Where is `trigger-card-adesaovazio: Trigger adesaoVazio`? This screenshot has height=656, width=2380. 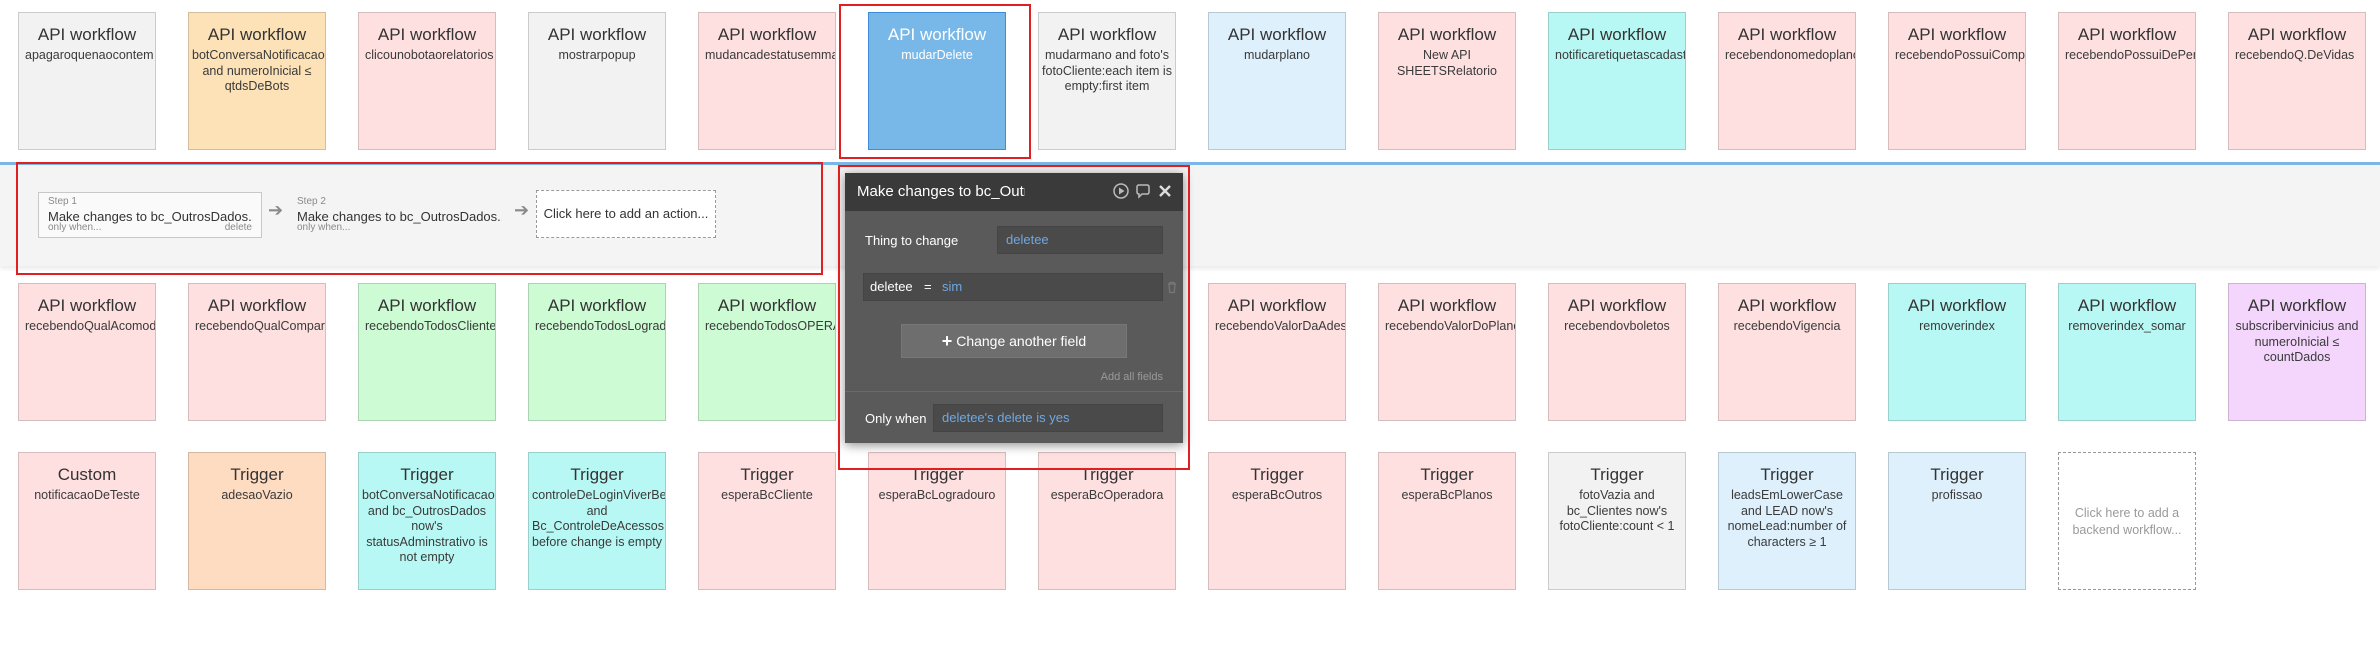 trigger-card-adesaovazio: Trigger adesaoVazio is located at coordinates (257, 521).